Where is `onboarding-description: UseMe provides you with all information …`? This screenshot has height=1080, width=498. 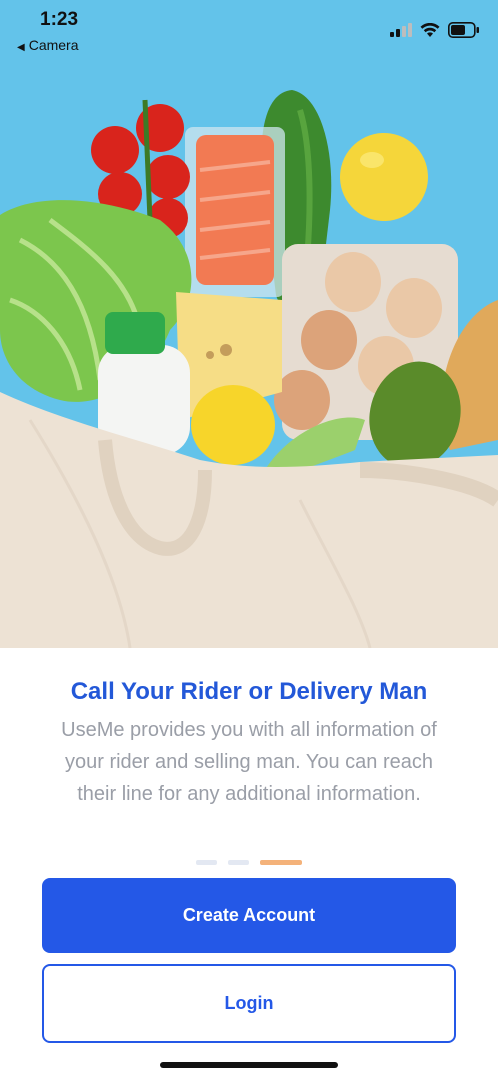
onboarding-description: UseMe provides you with all information … is located at coordinates (249, 762).